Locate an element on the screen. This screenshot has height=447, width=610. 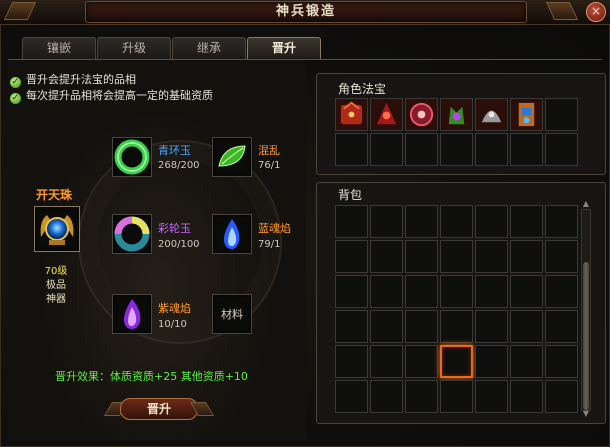
material-name: 紫魂焰 is located at coordinates (174, 308).